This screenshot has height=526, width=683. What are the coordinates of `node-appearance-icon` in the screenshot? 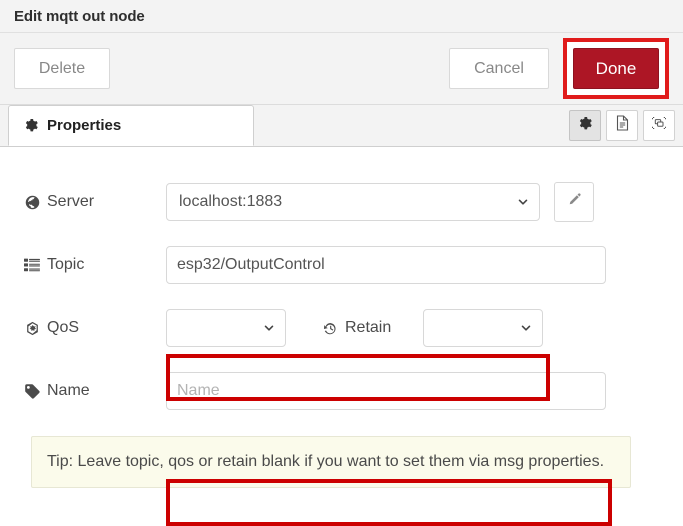 It's located at (659, 125).